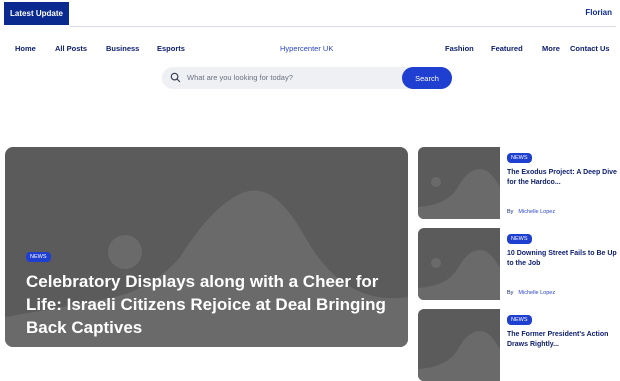 This screenshot has width=620, height=381. Describe the element at coordinates (240, 77) in the screenshot. I see `search-input: What are you looking for today?` at that location.